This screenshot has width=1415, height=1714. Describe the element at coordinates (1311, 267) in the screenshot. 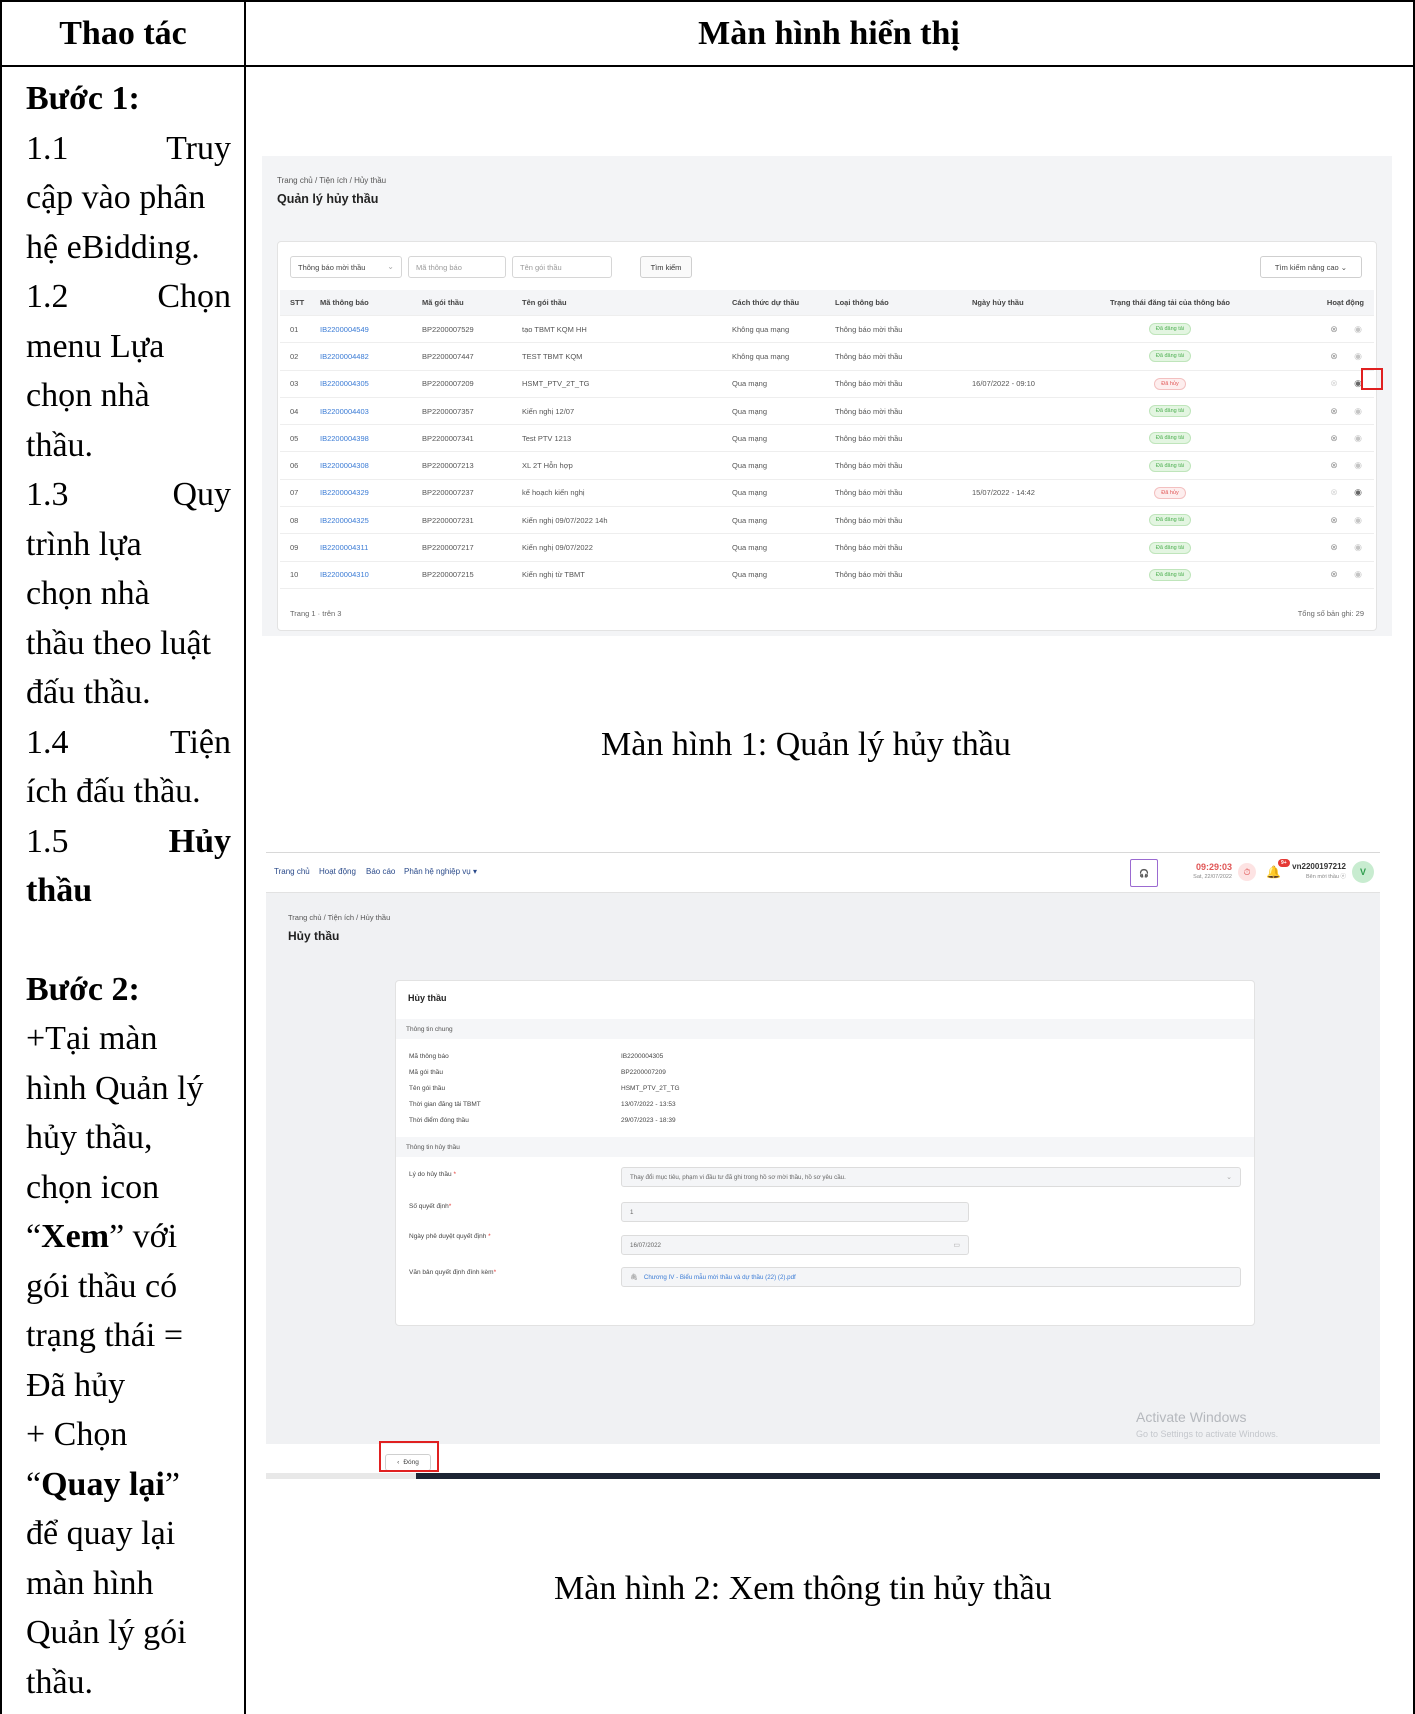

I see `advanced-search-button: Tìm kiếm nâng cao ⌄` at that location.